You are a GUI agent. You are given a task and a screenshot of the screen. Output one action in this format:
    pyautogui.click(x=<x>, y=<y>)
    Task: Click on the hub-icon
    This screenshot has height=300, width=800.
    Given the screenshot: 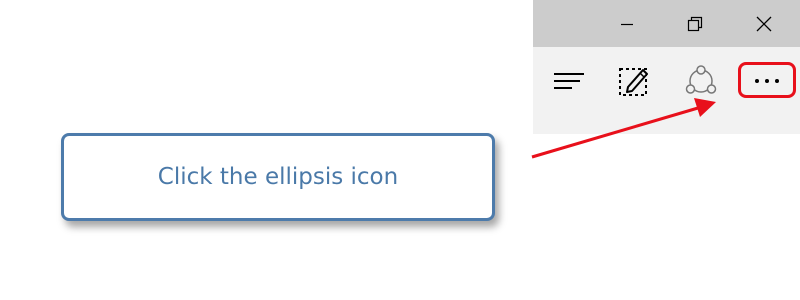 What is the action you would take?
    pyautogui.click(x=569, y=81)
    